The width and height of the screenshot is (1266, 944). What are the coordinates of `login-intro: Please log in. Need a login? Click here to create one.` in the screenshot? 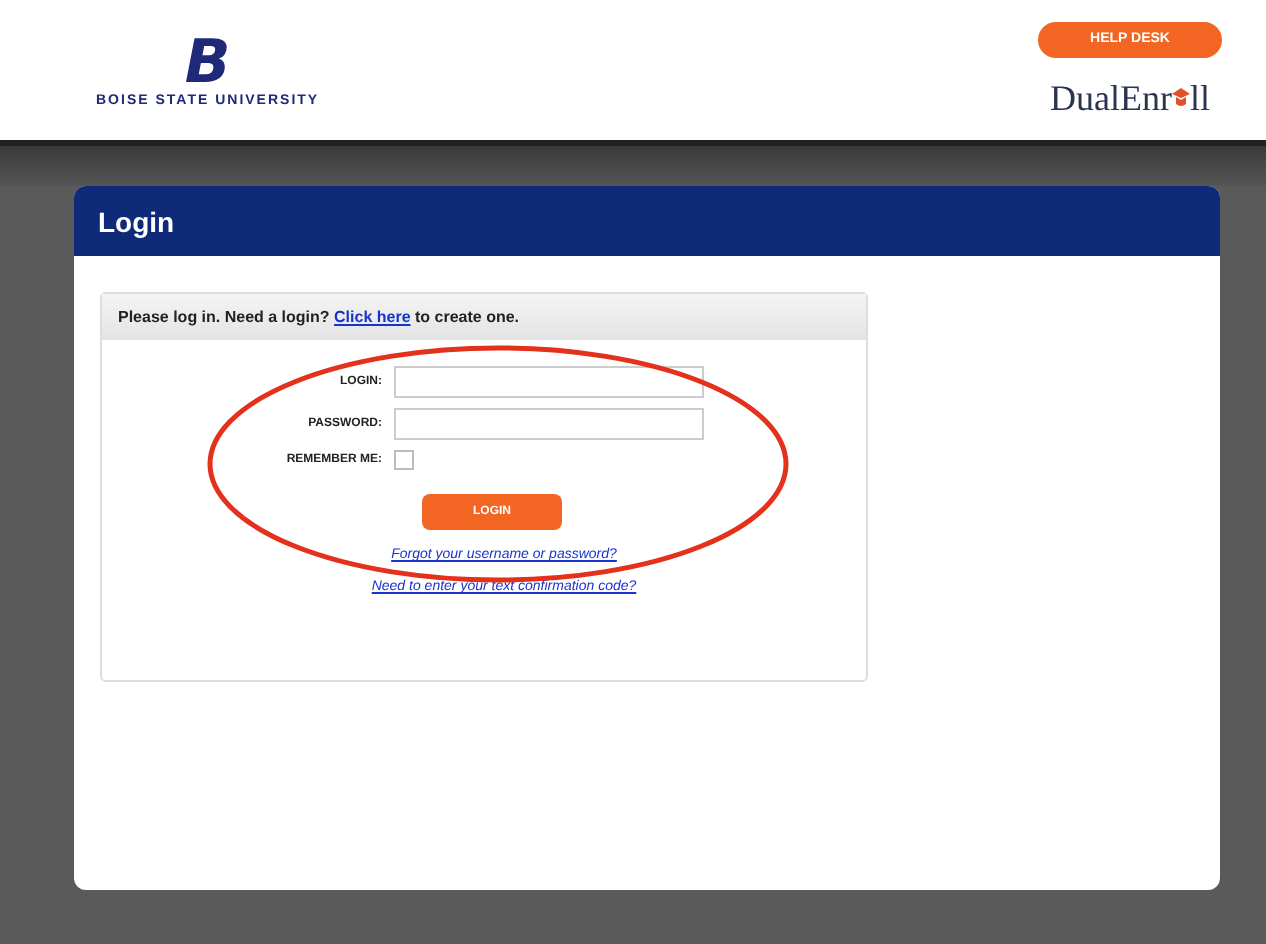 It's located at (484, 317).